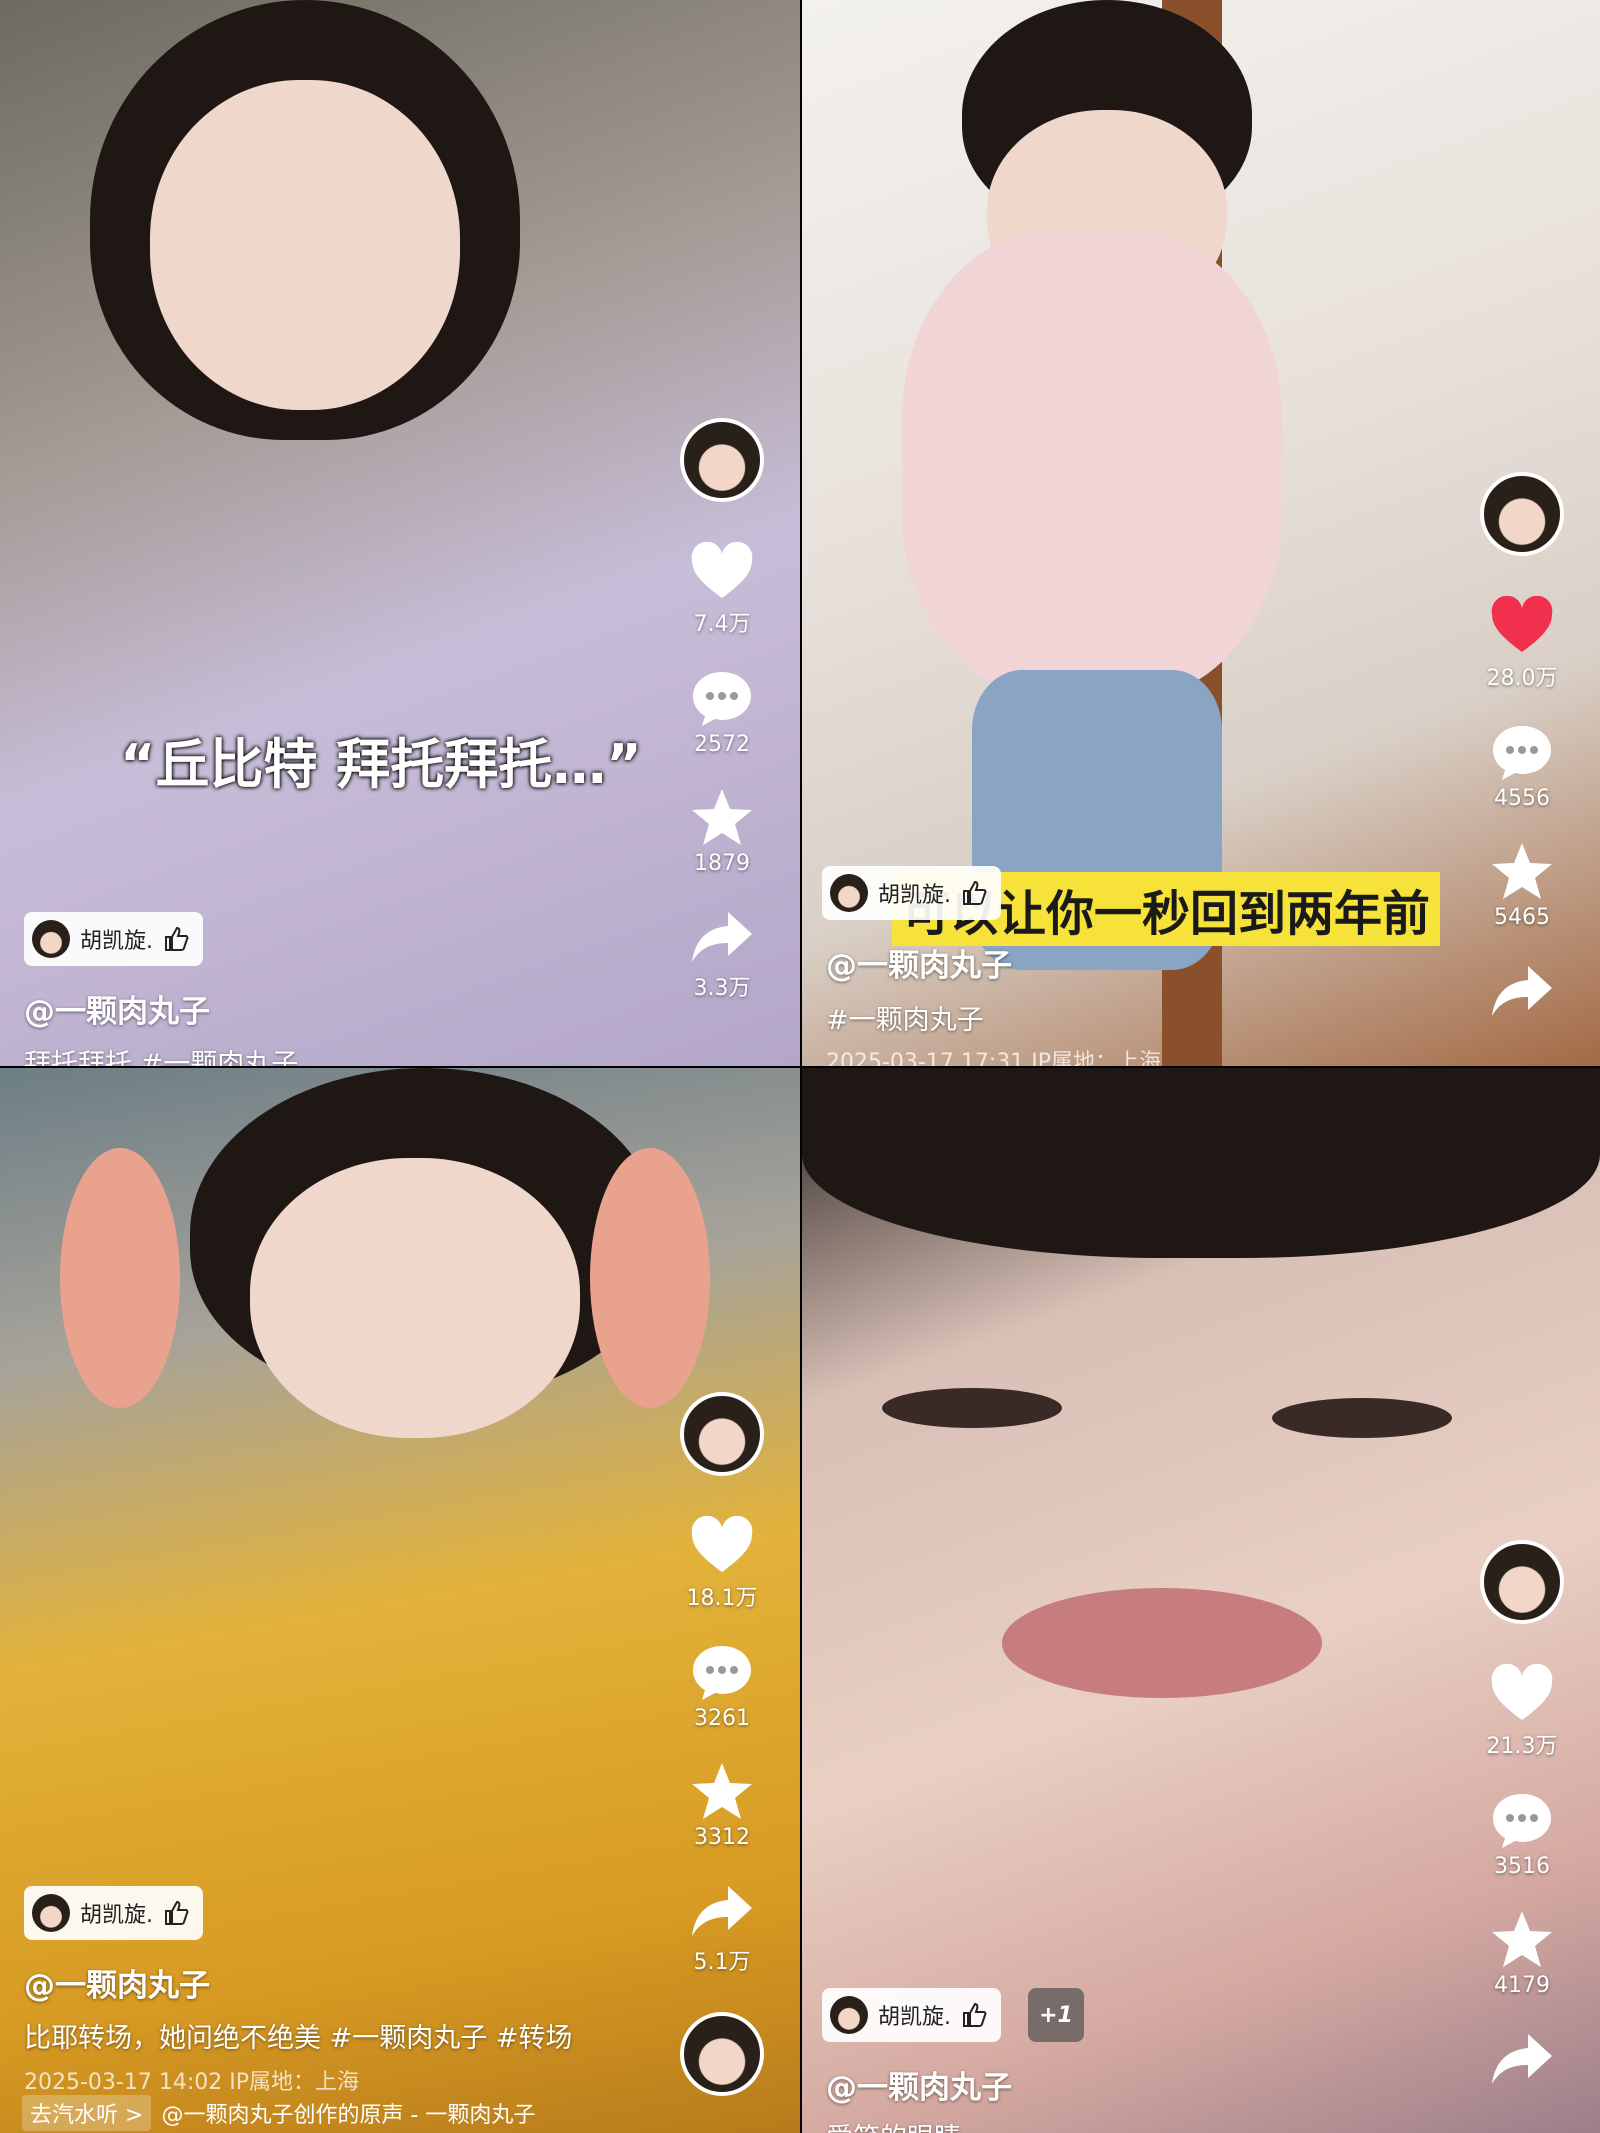 The width and height of the screenshot is (1600, 2133). What do you see at coordinates (381, 764) in the screenshot?
I see `video-caption: “丘比特 拜托拜托…”` at bounding box center [381, 764].